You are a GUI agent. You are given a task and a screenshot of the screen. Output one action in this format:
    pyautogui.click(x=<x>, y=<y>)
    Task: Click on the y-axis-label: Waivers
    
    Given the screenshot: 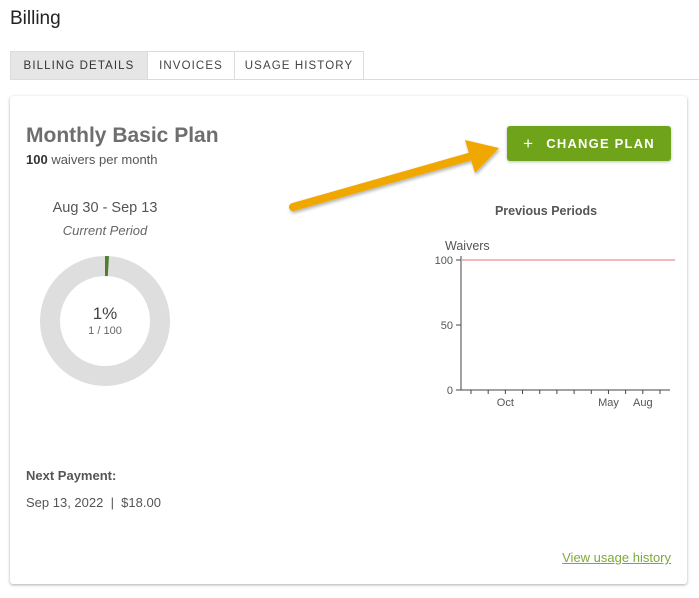 What is the action you would take?
    pyautogui.click(x=467, y=246)
    